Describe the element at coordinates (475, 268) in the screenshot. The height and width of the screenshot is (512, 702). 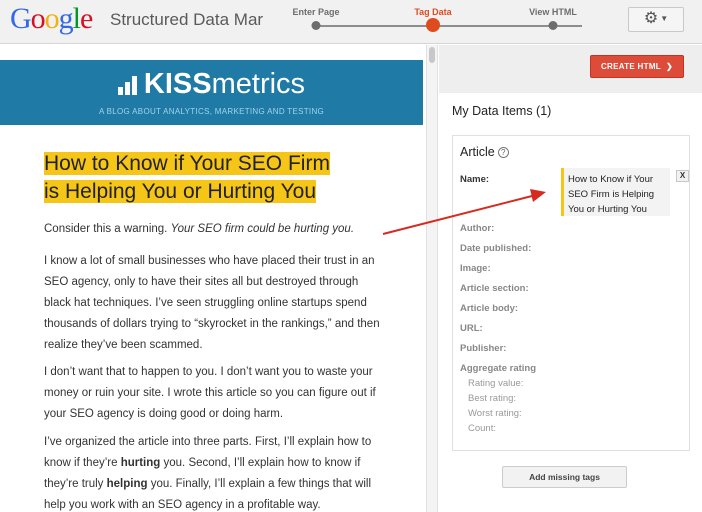
I see `field-image-label: Image:` at that location.